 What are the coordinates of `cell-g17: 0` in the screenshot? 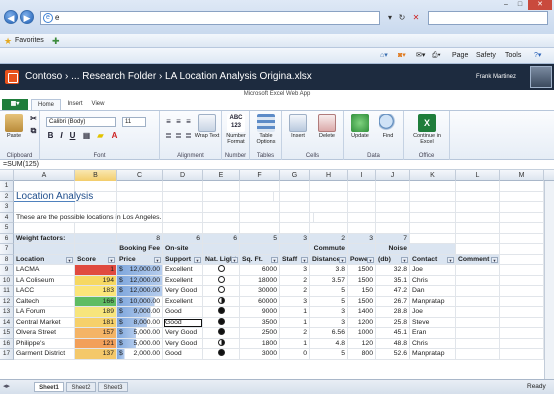 It's located at (295, 354).